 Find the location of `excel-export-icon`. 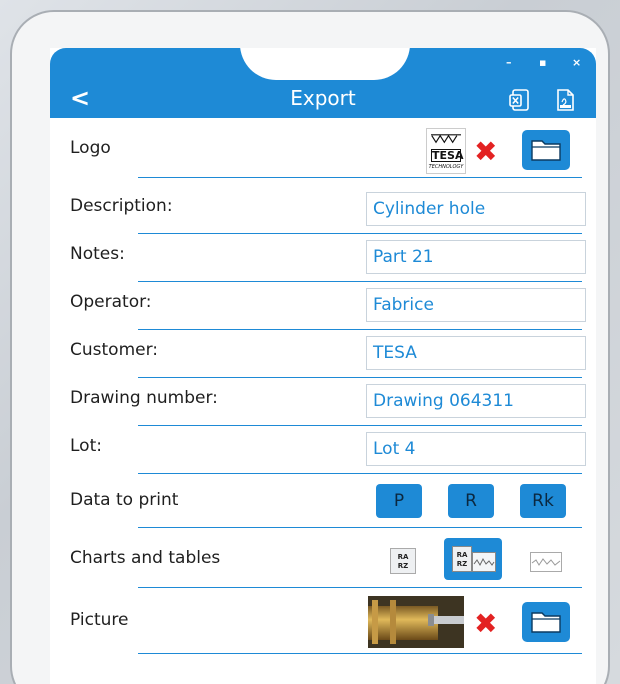

excel-export-icon is located at coordinates (520, 100).